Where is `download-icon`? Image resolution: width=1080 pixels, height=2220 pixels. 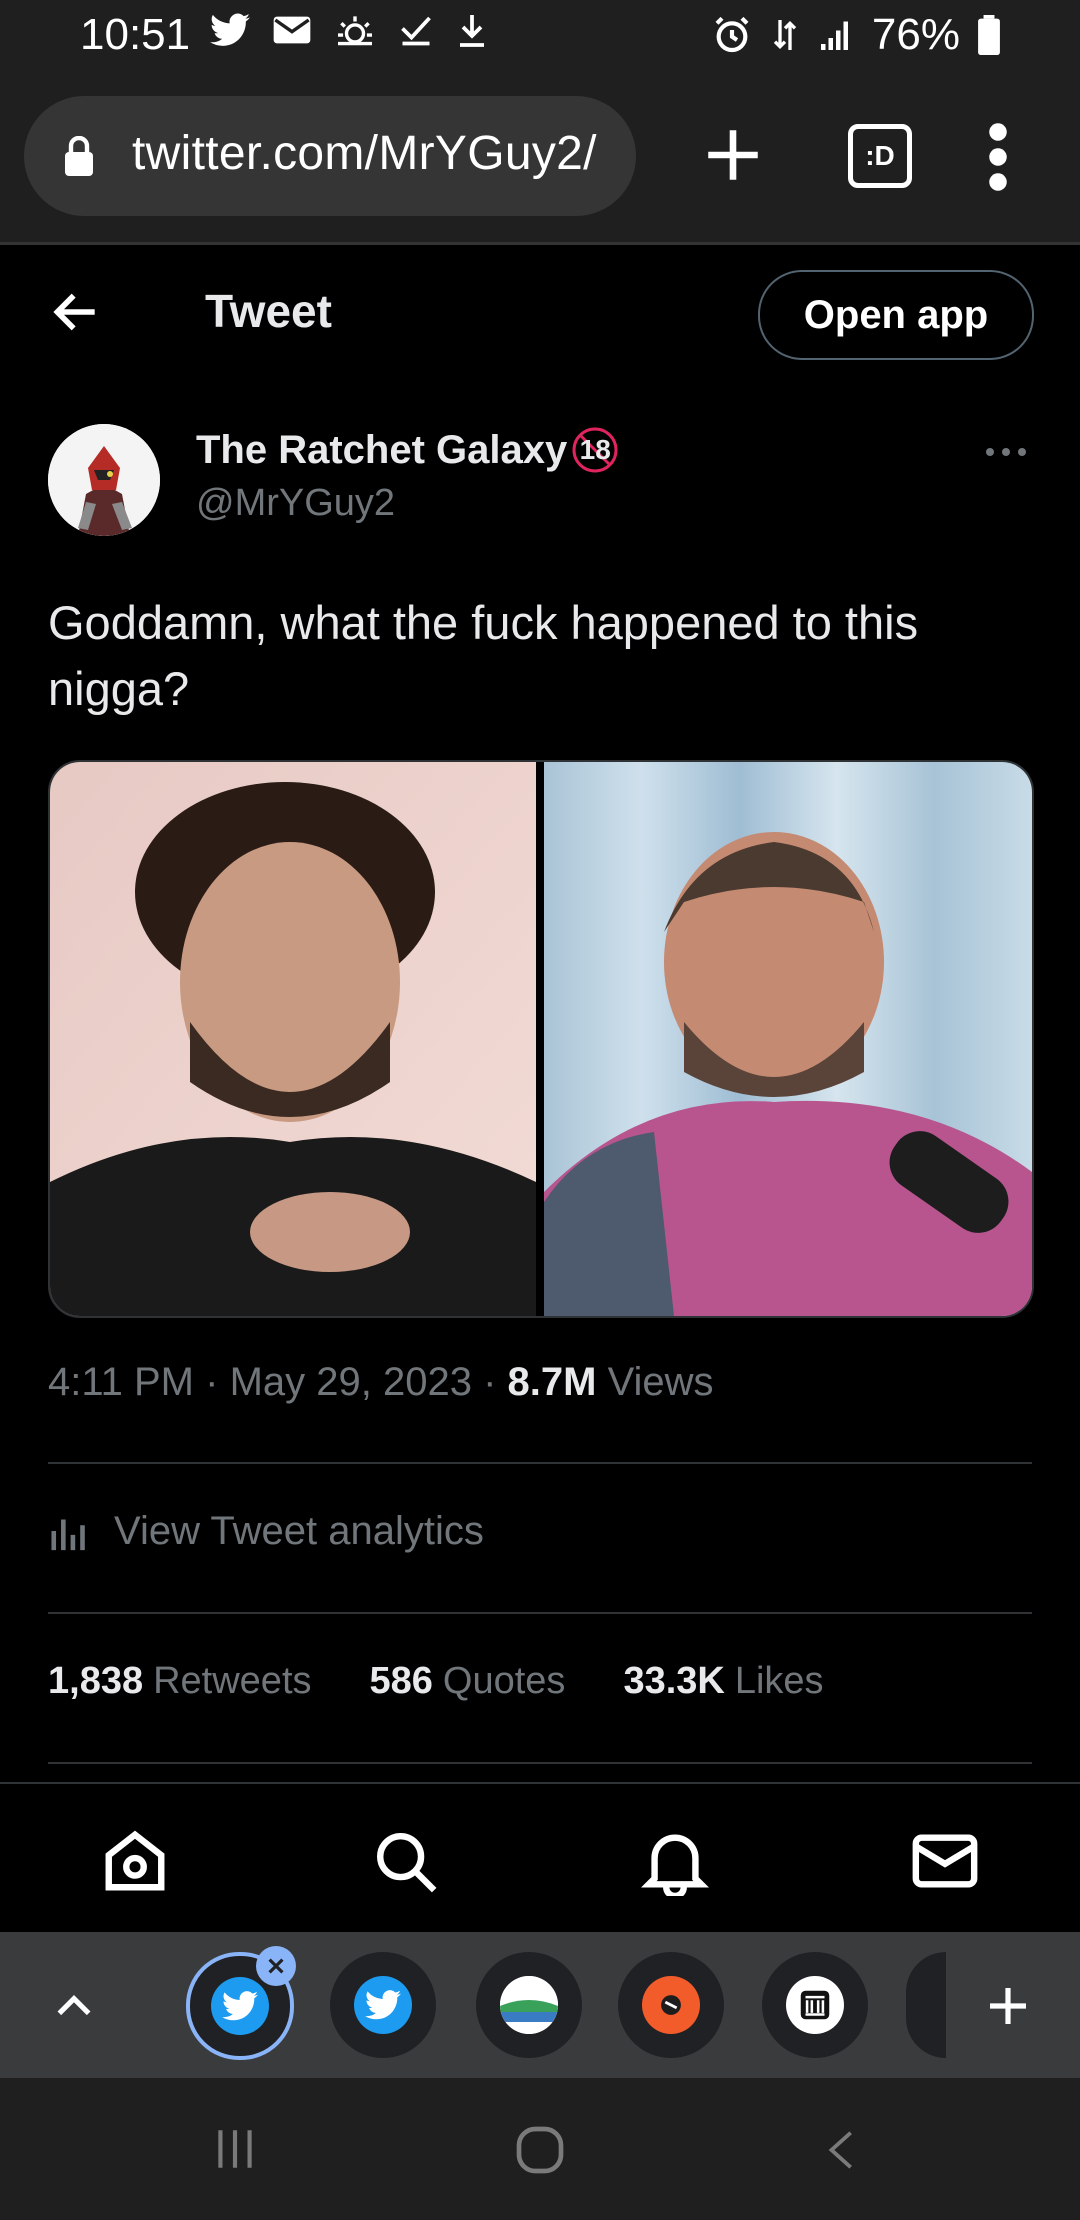 download-icon is located at coordinates (472, 31).